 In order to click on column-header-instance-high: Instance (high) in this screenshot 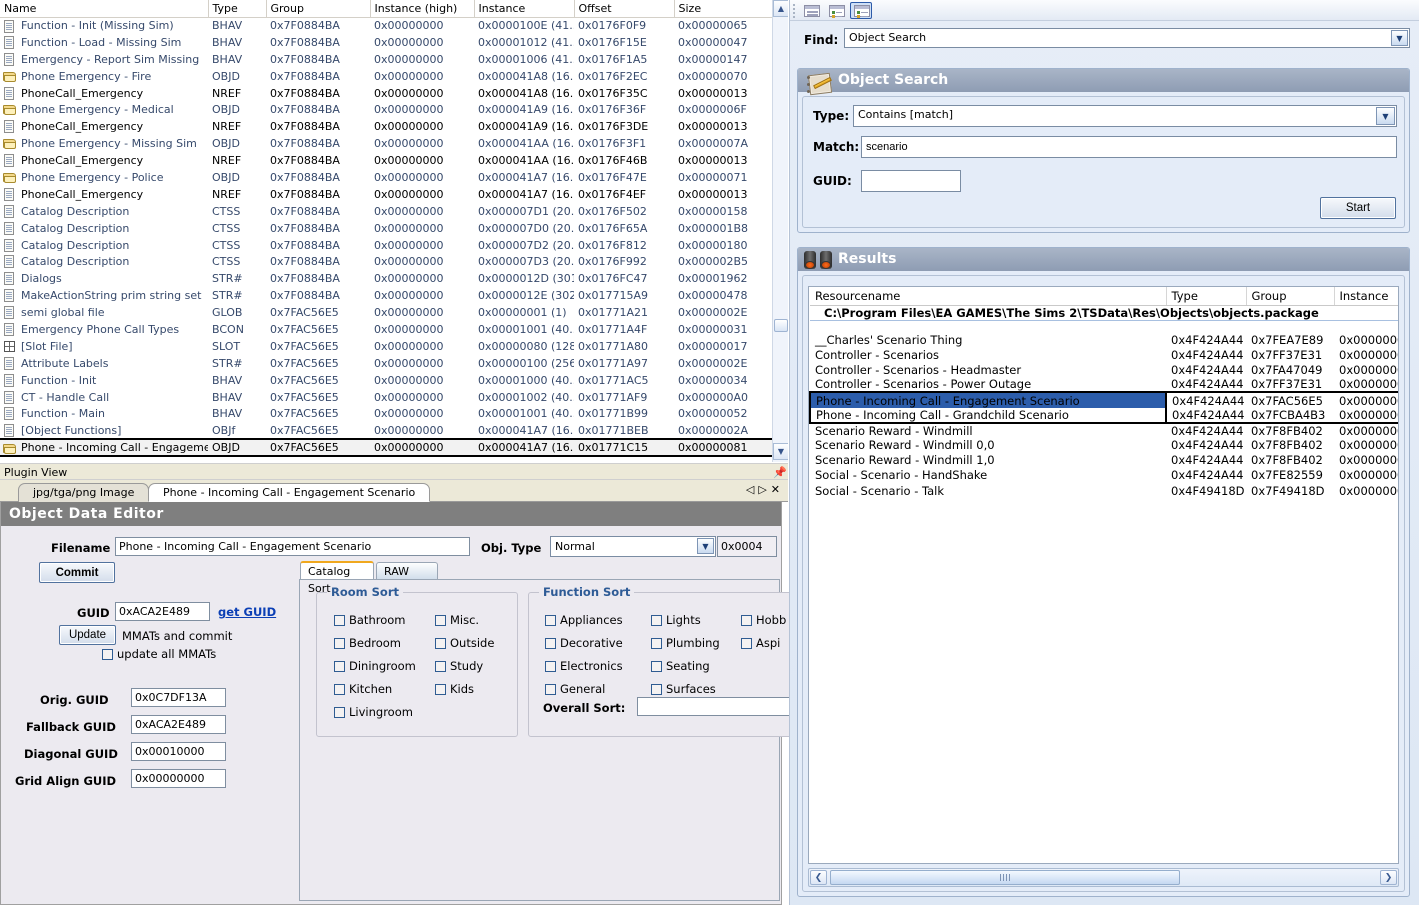, I will do `click(422, 9)`.